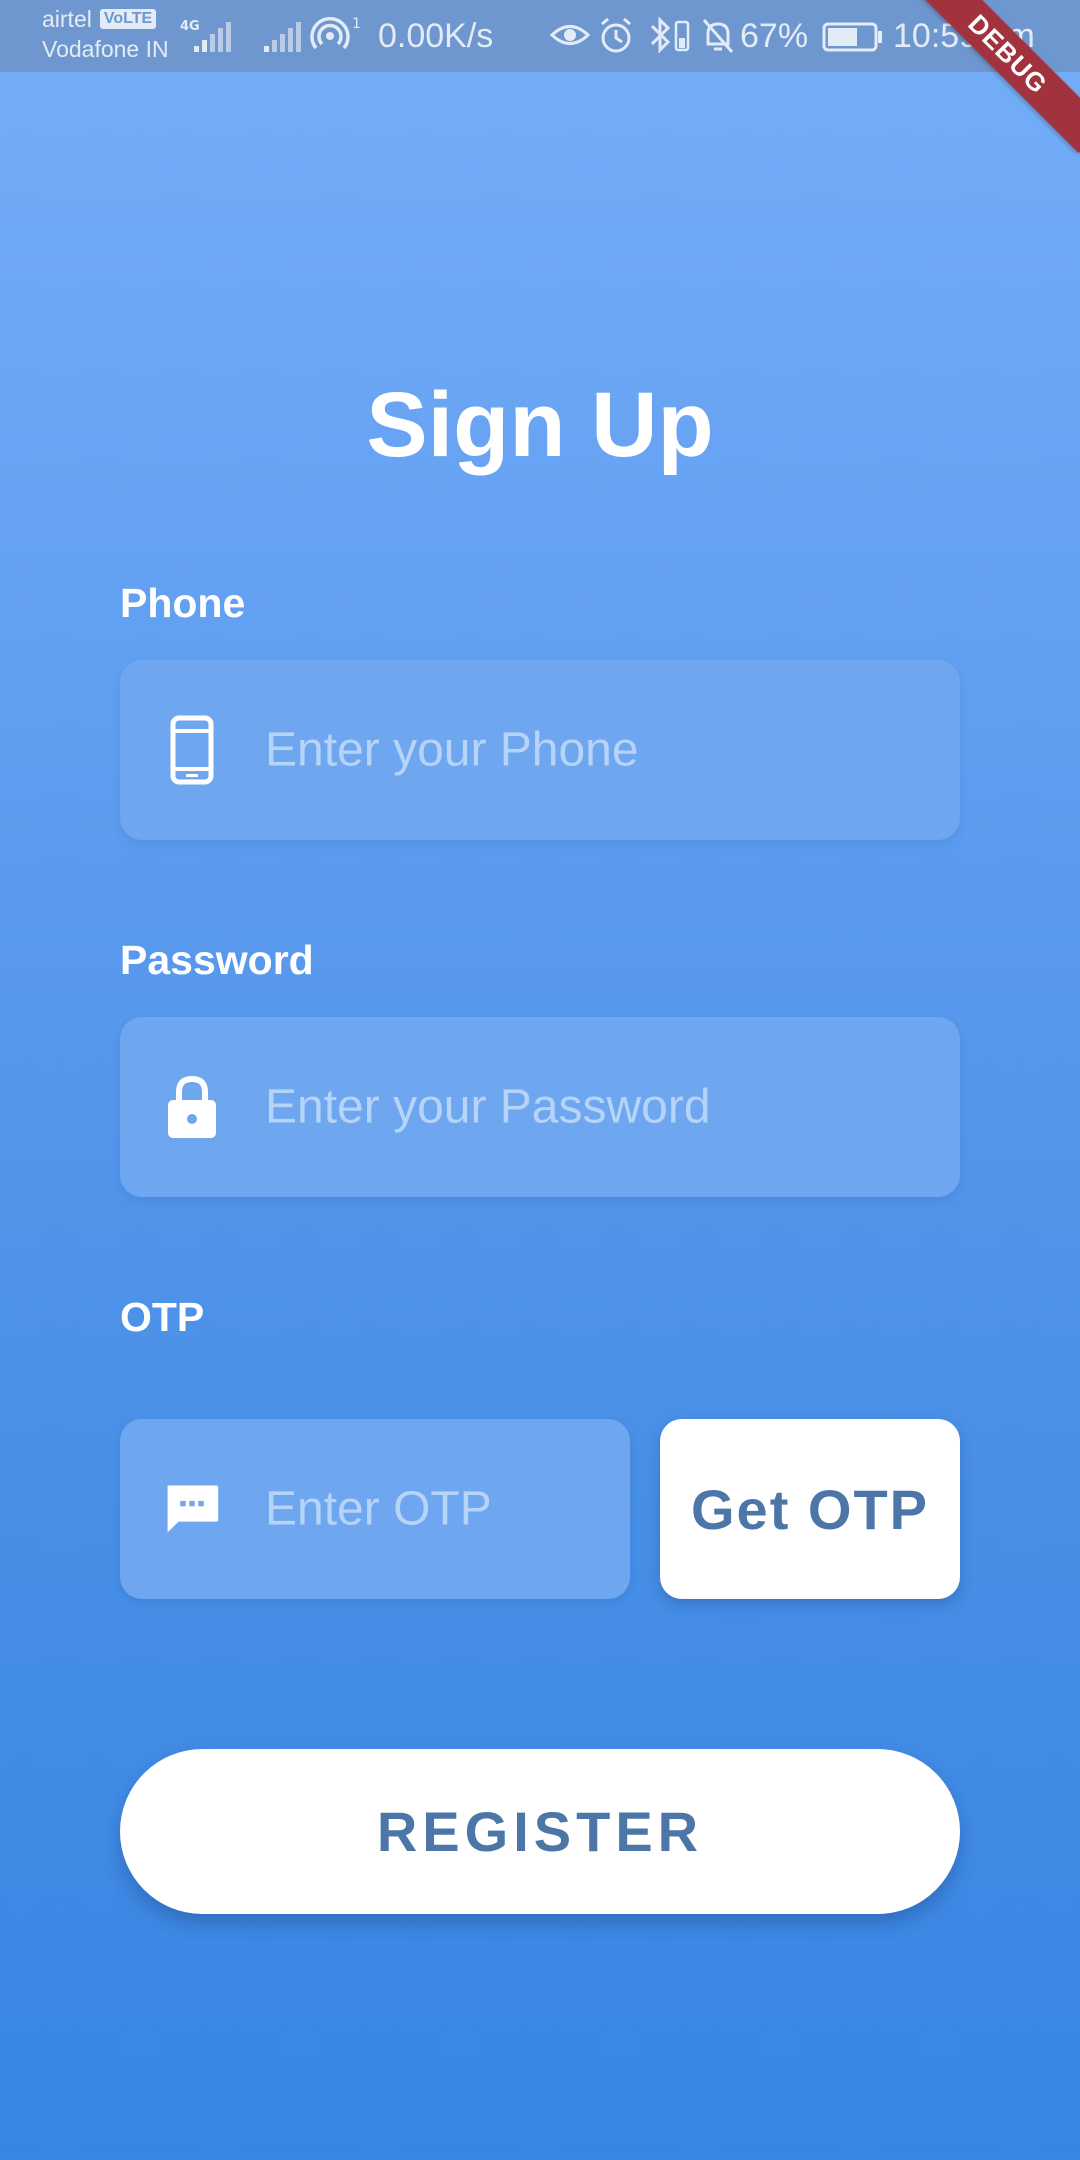  What do you see at coordinates (282, 38) in the screenshot?
I see `signal-icon` at bounding box center [282, 38].